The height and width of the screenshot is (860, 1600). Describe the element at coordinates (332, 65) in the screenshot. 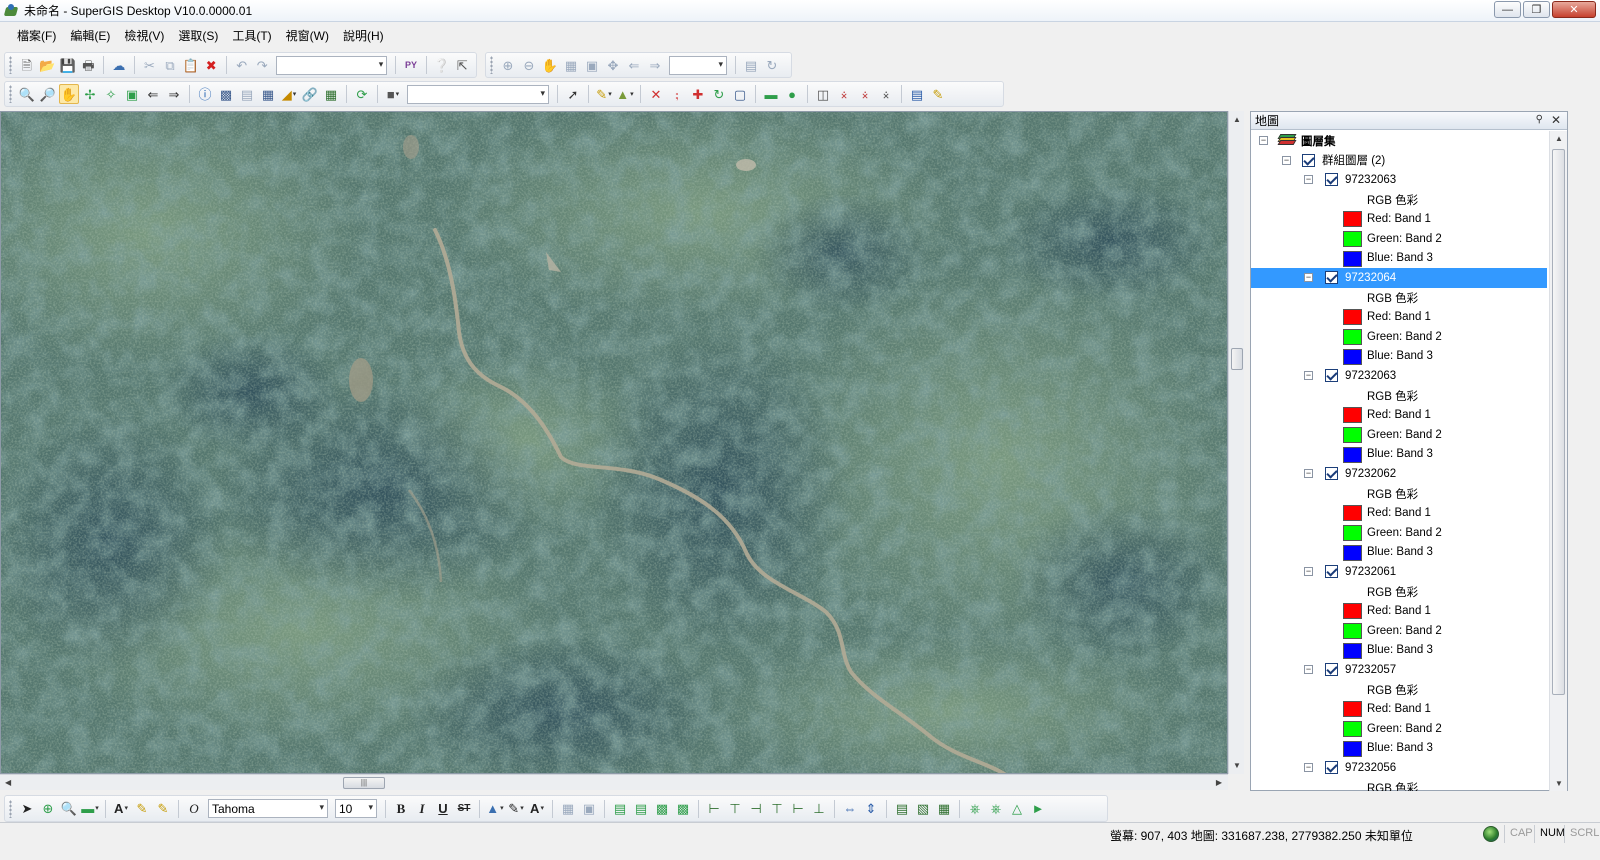

I see `scale-combo` at that location.